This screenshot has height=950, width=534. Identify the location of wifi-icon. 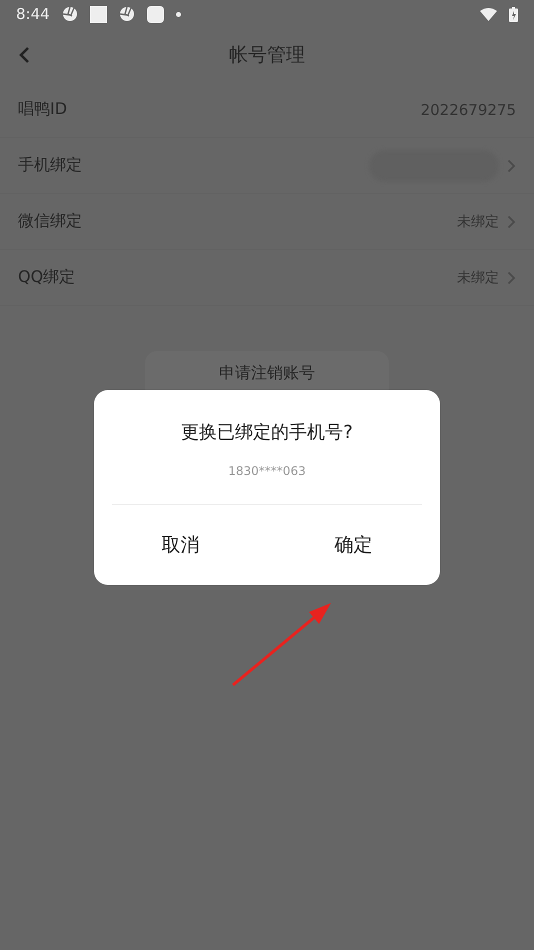
(488, 14).